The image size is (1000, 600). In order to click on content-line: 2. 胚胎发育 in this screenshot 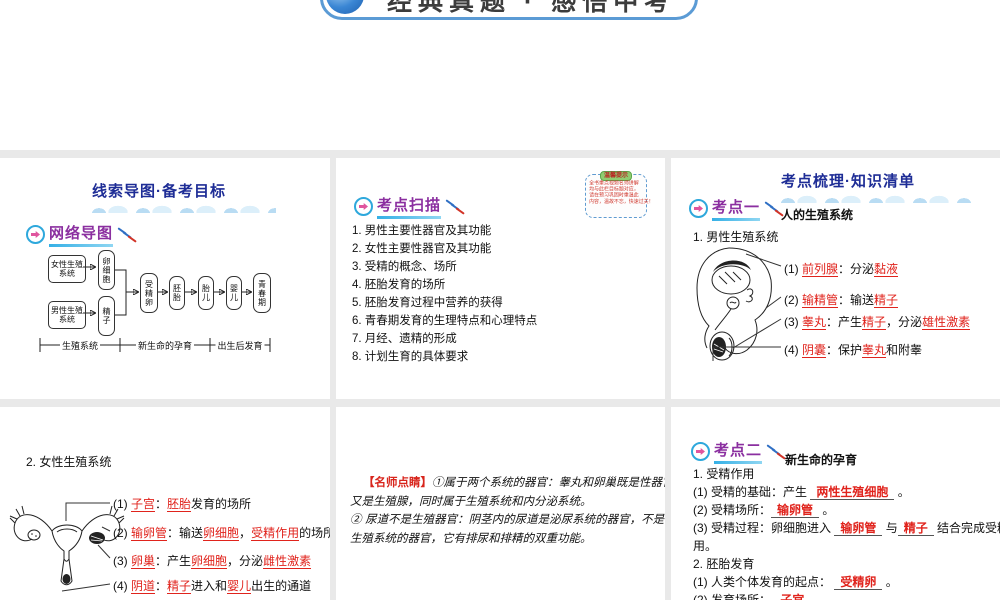, I will do `click(724, 564)`.